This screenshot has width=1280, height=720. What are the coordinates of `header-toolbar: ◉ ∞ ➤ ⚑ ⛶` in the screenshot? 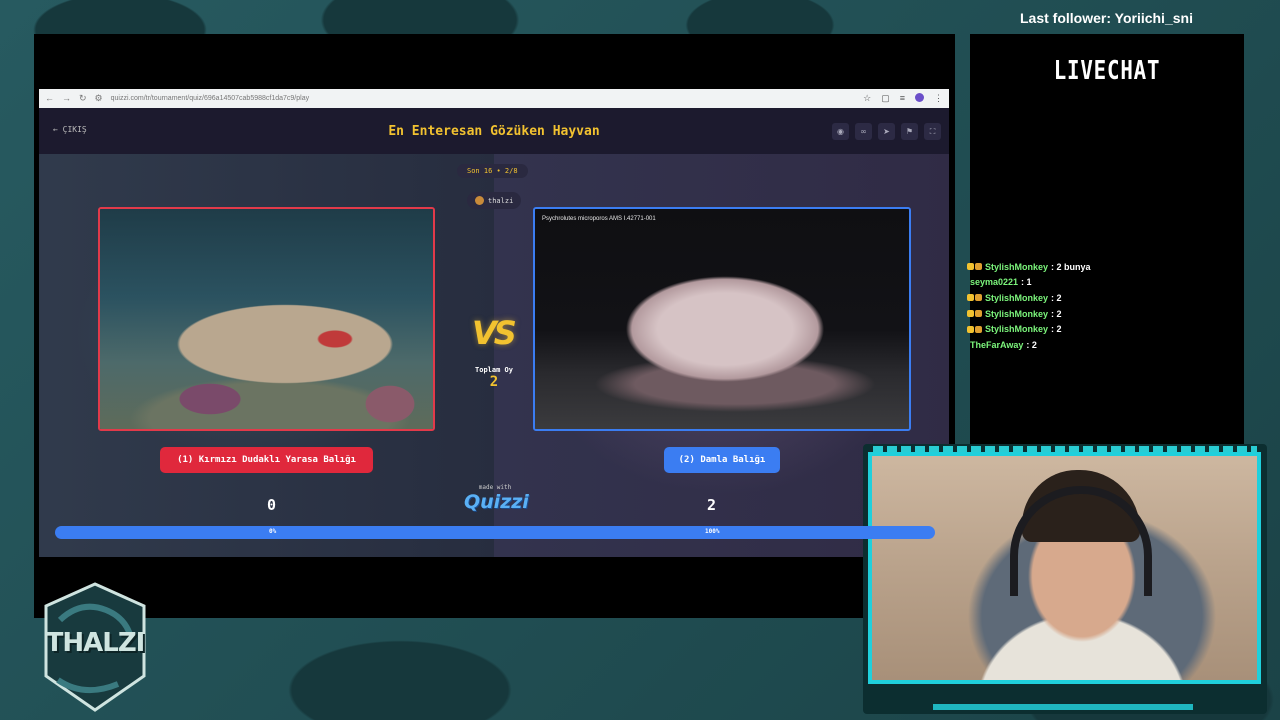 It's located at (886, 131).